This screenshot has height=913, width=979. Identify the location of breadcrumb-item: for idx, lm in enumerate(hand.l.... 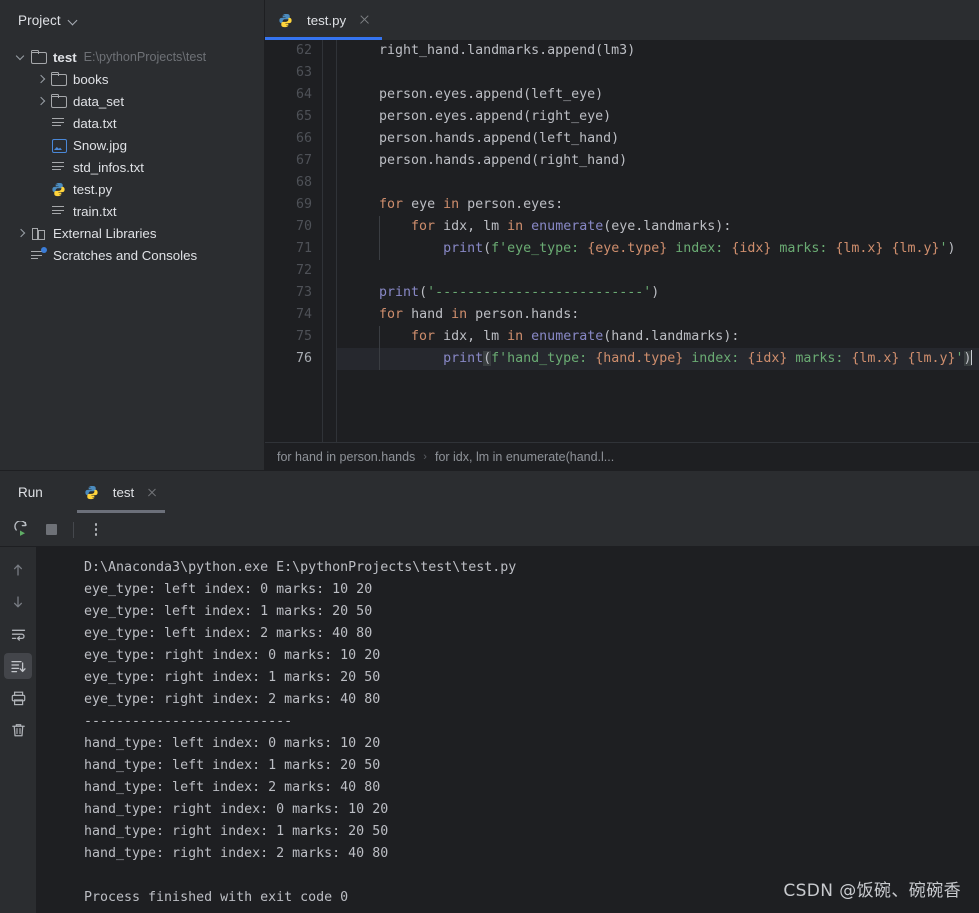
(524, 457).